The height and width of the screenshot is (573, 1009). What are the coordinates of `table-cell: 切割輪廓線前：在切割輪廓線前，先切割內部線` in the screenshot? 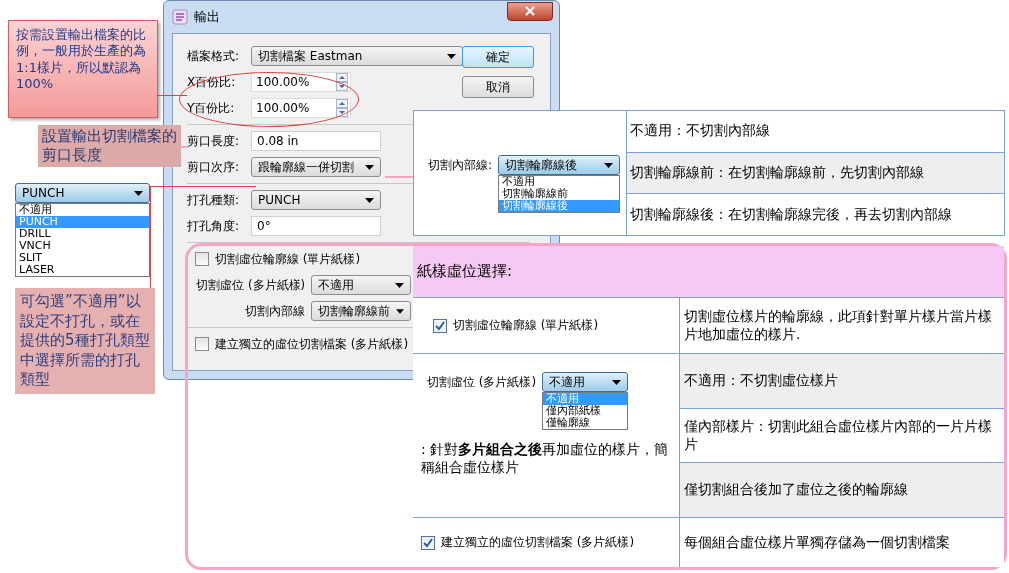 It's located at (815, 173).